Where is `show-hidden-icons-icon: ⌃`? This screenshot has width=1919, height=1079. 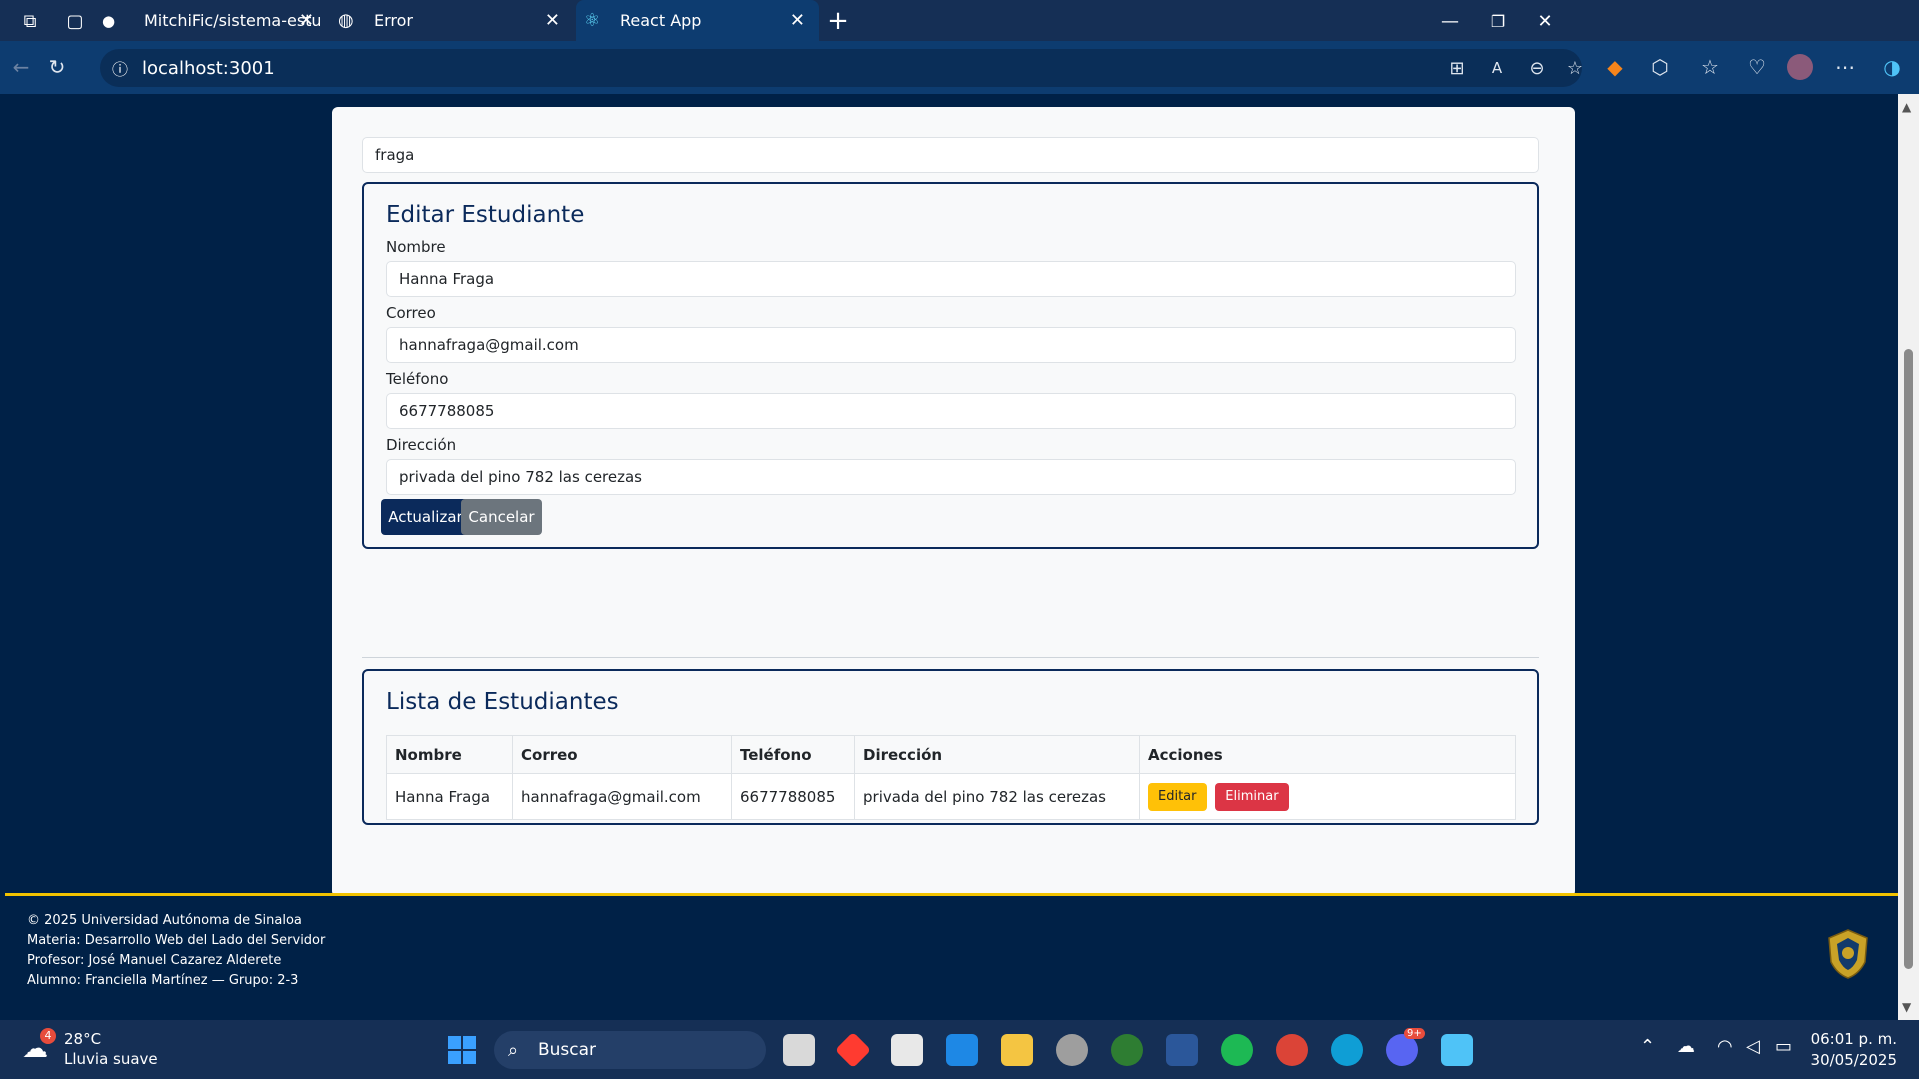
show-hidden-icons-icon: ⌃ is located at coordinates (1647, 1046).